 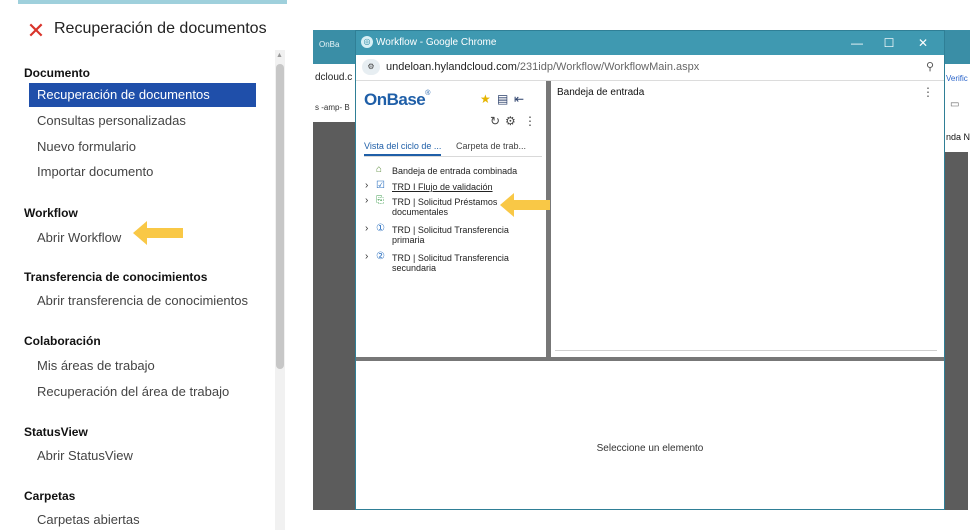 I want to click on close-icon: ✕, so click(x=36, y=31).